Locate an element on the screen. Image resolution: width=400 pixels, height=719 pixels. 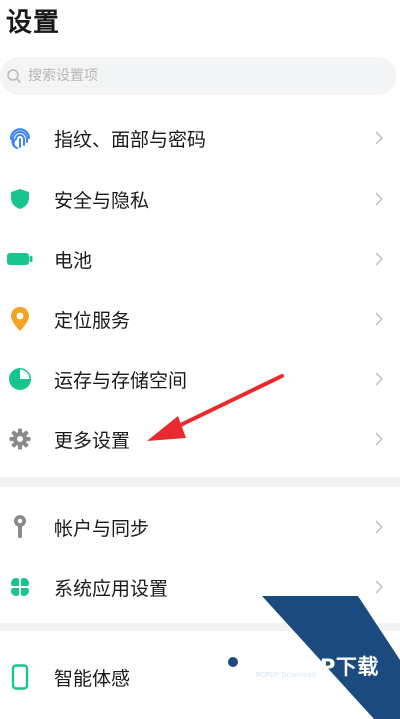
watermark-subtitle: PCPOP Download is located at coordinates (286, 675).